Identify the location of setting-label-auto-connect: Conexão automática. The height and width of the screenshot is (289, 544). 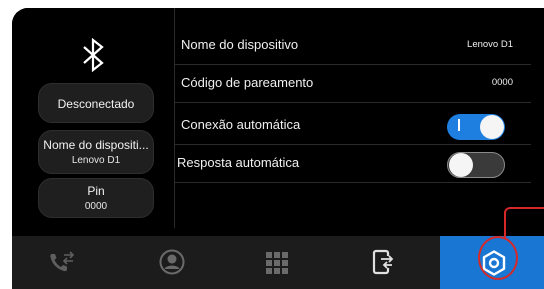
(241, 124).